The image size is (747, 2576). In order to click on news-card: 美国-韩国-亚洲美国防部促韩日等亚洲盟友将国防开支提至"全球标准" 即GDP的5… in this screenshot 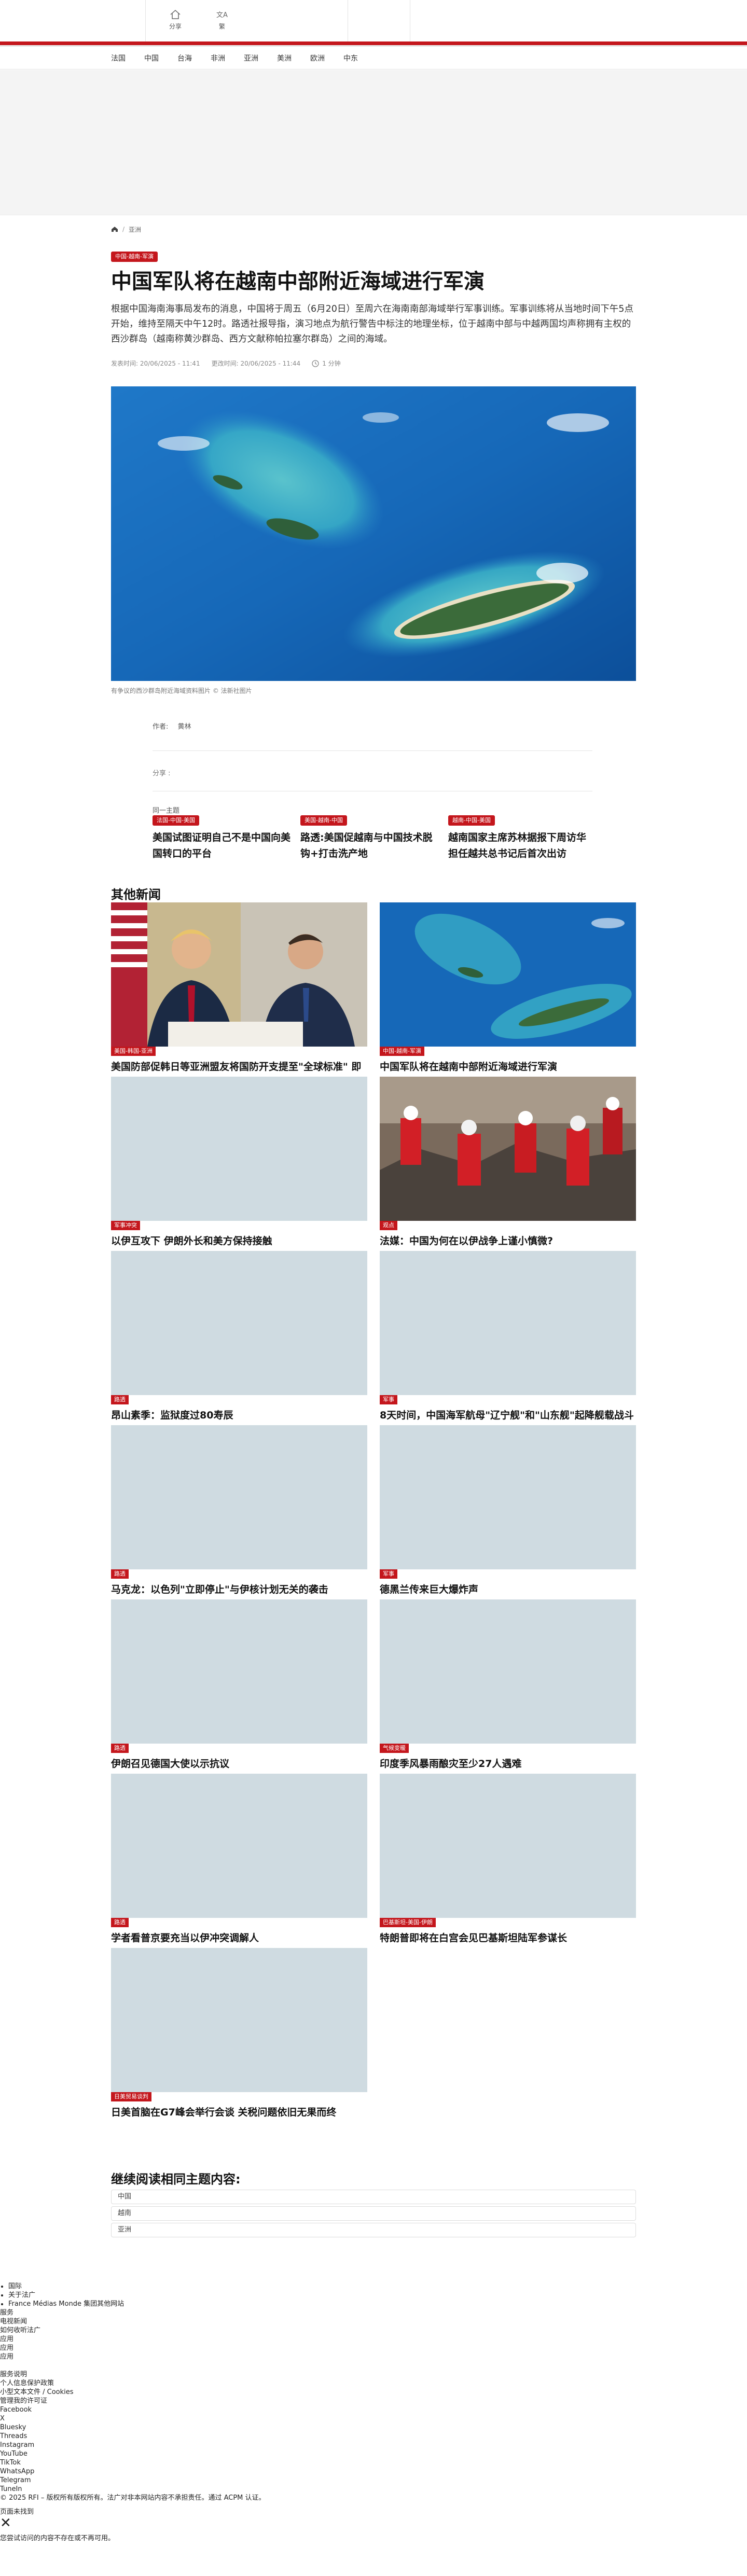, I will do `click(239, 995)`.